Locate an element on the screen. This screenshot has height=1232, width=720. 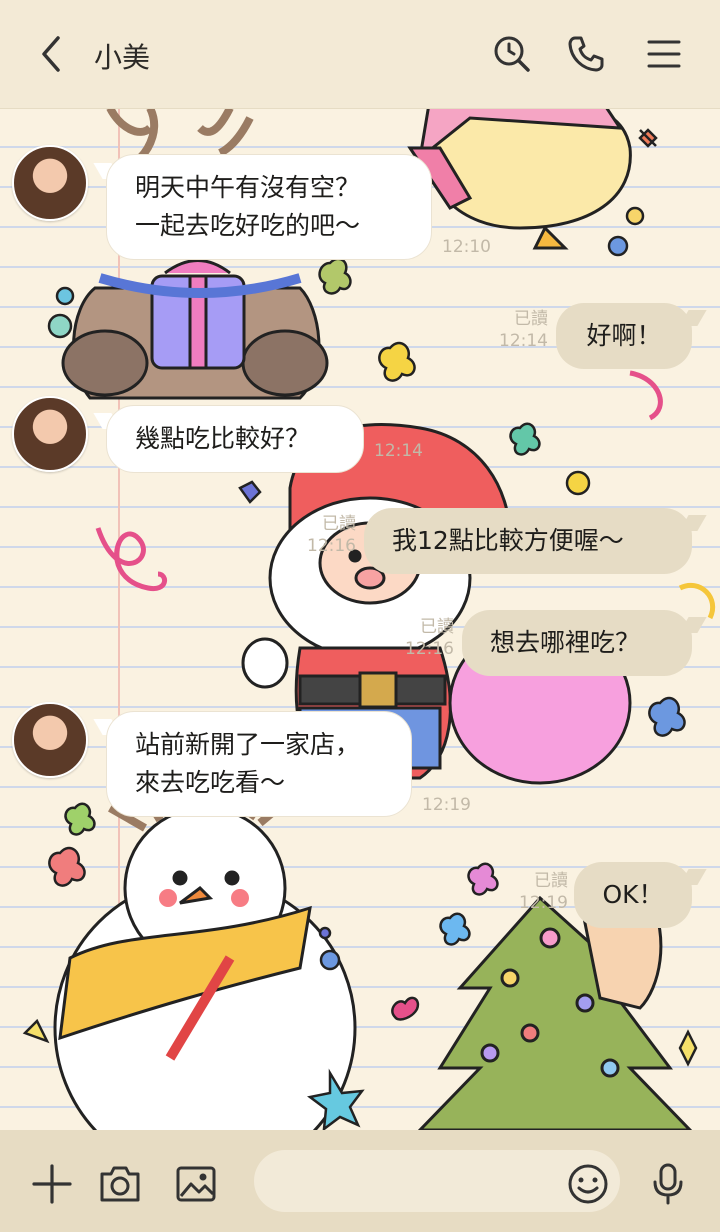
read-receipt: 已讀 12:14 is located at coordinates (523, 330).